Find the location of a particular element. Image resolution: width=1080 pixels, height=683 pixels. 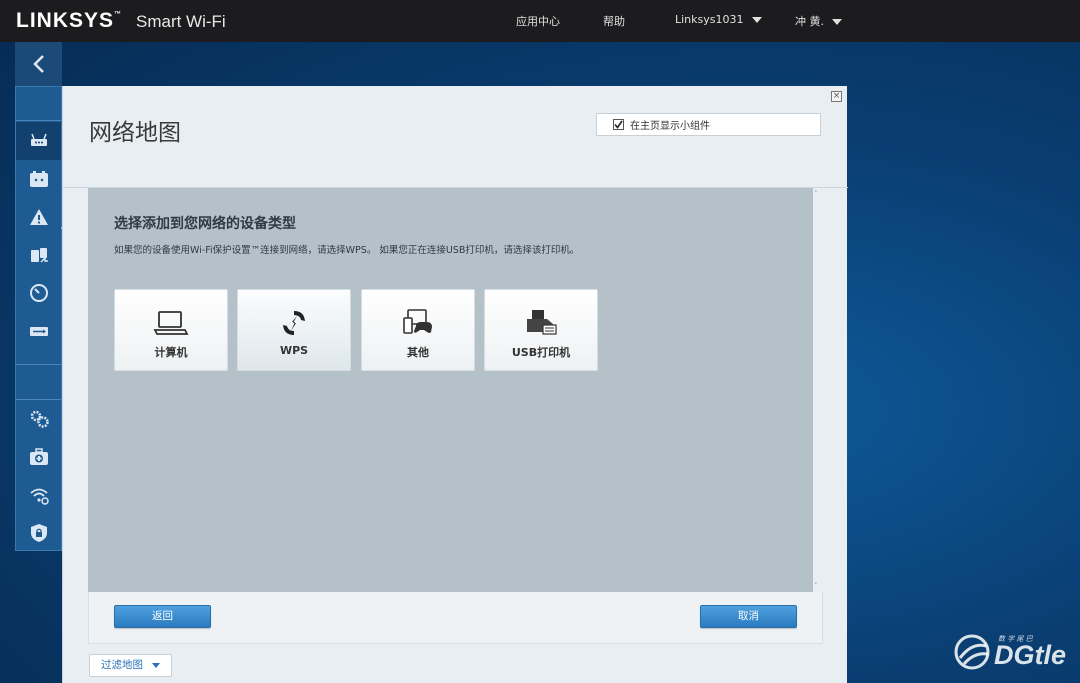

dgtle-logo-icon is located at coordinates (972, 652).